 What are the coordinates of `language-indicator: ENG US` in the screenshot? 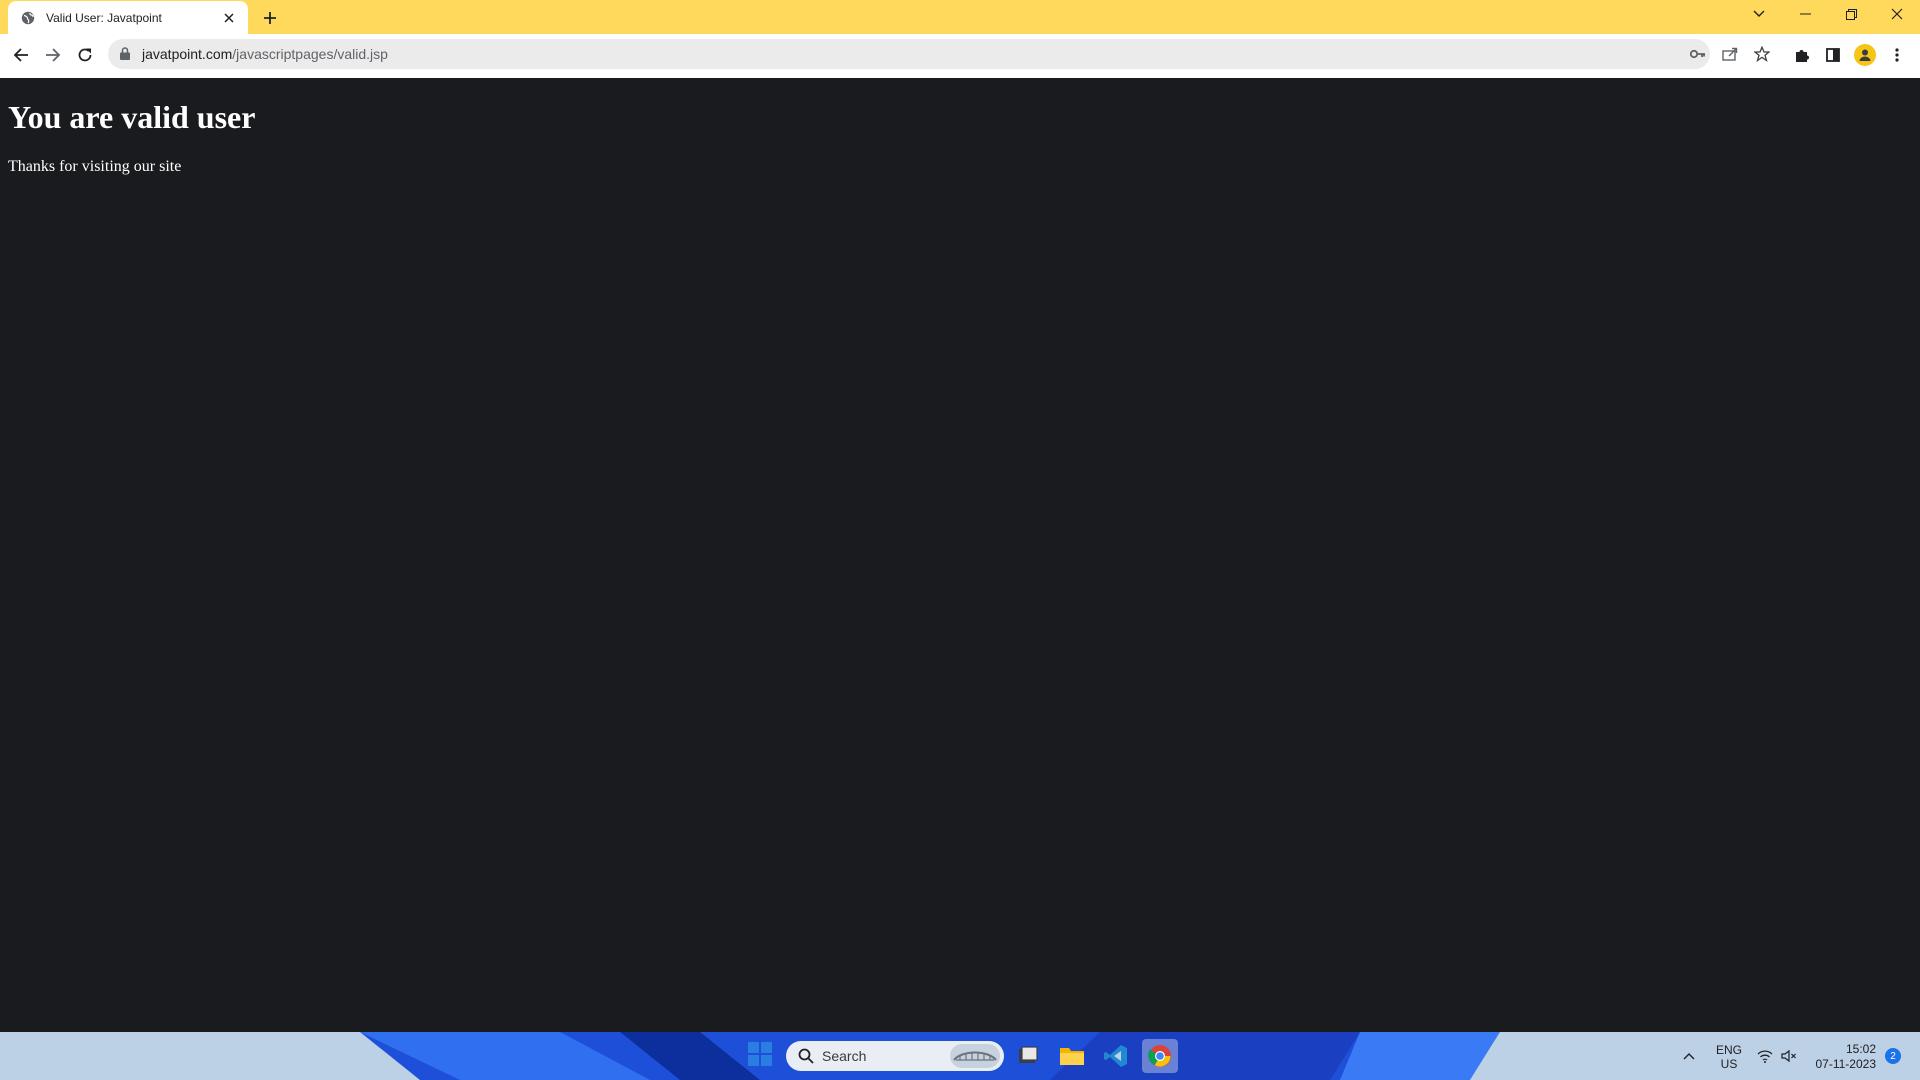 It's located at (1729, 1057).